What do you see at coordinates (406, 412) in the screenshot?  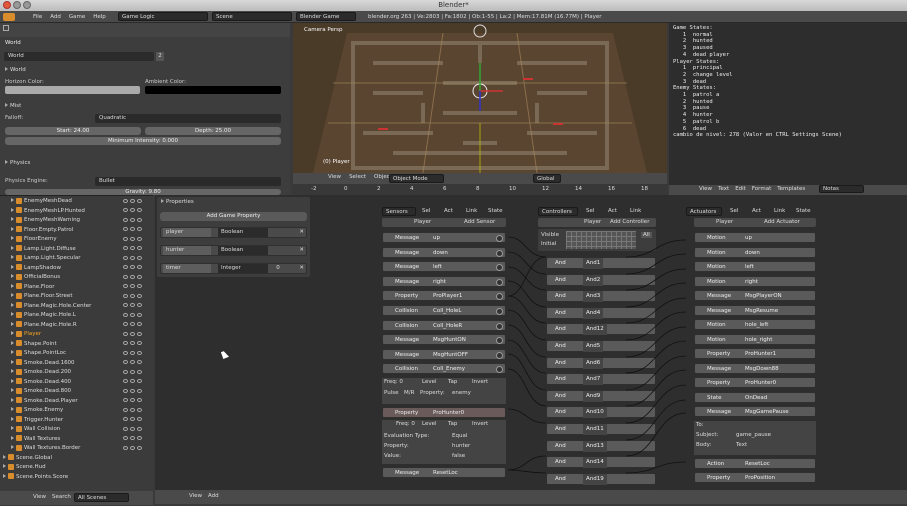 I see `sensor-type: Property` at bounding box center [406, 412].